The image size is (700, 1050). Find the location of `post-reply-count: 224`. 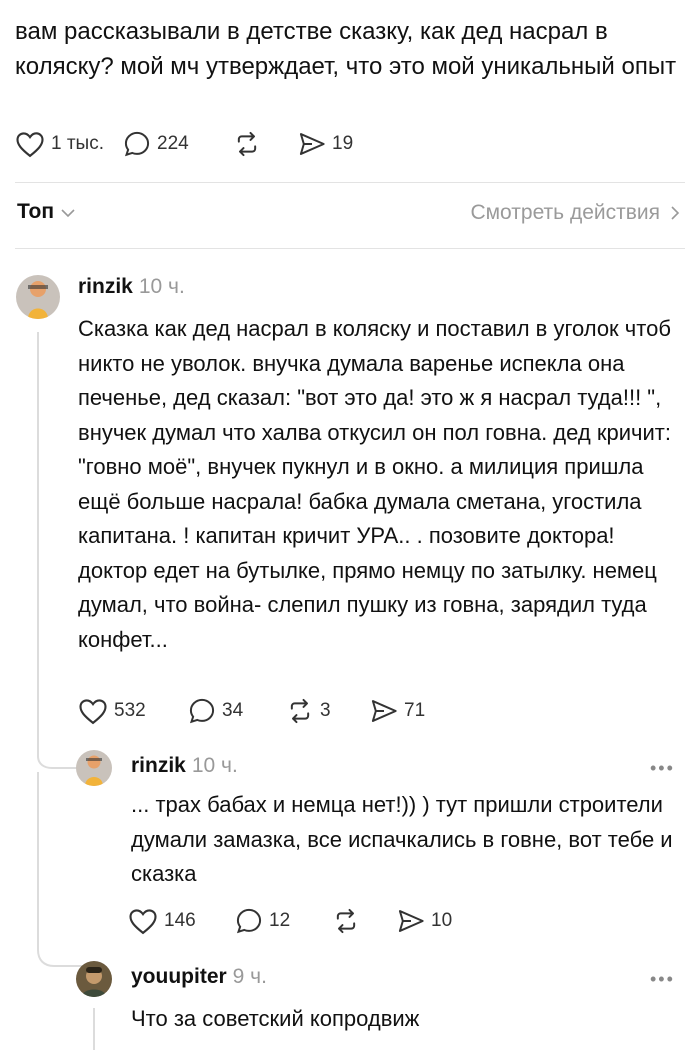

post-reply-count: 224 is located at coordinates (173, 143).